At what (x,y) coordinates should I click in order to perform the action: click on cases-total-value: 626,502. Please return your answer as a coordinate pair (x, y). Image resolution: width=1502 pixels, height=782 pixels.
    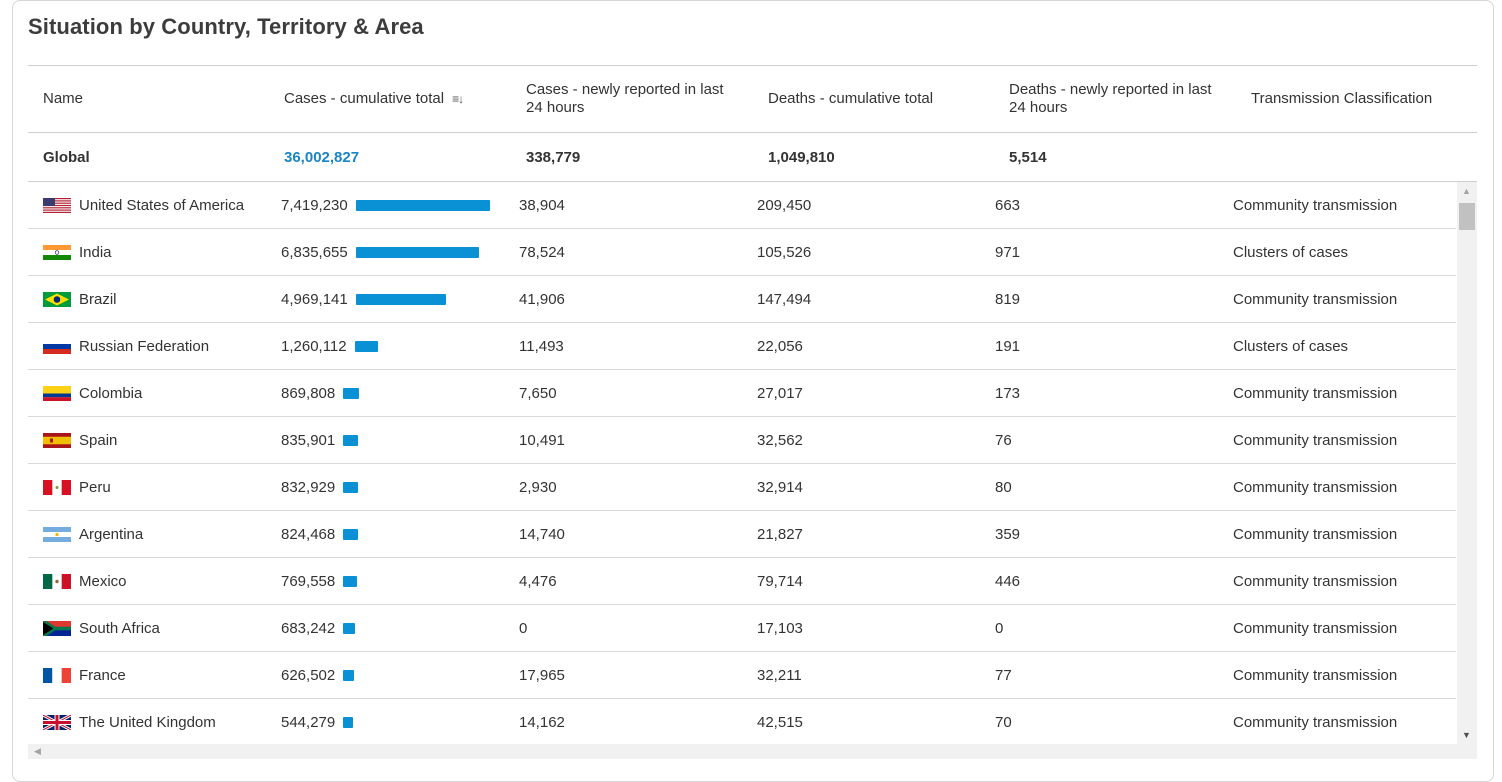
    Looking at the image, I should click on (308, 675).